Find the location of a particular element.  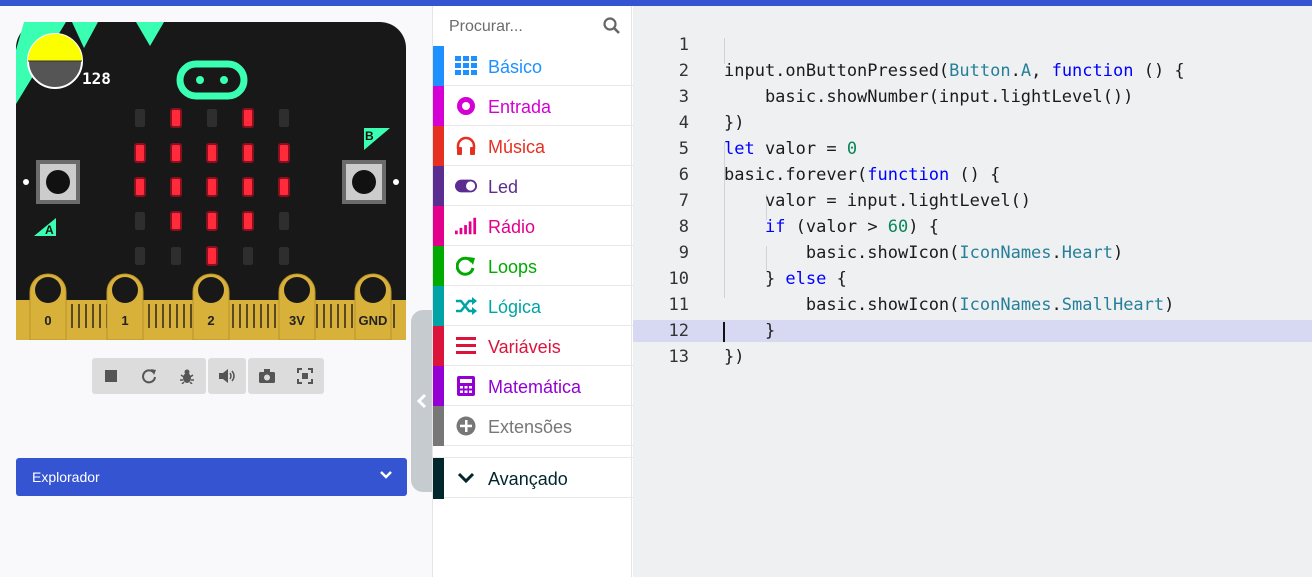

category-musica: Música is located at coordinates (533, 146).